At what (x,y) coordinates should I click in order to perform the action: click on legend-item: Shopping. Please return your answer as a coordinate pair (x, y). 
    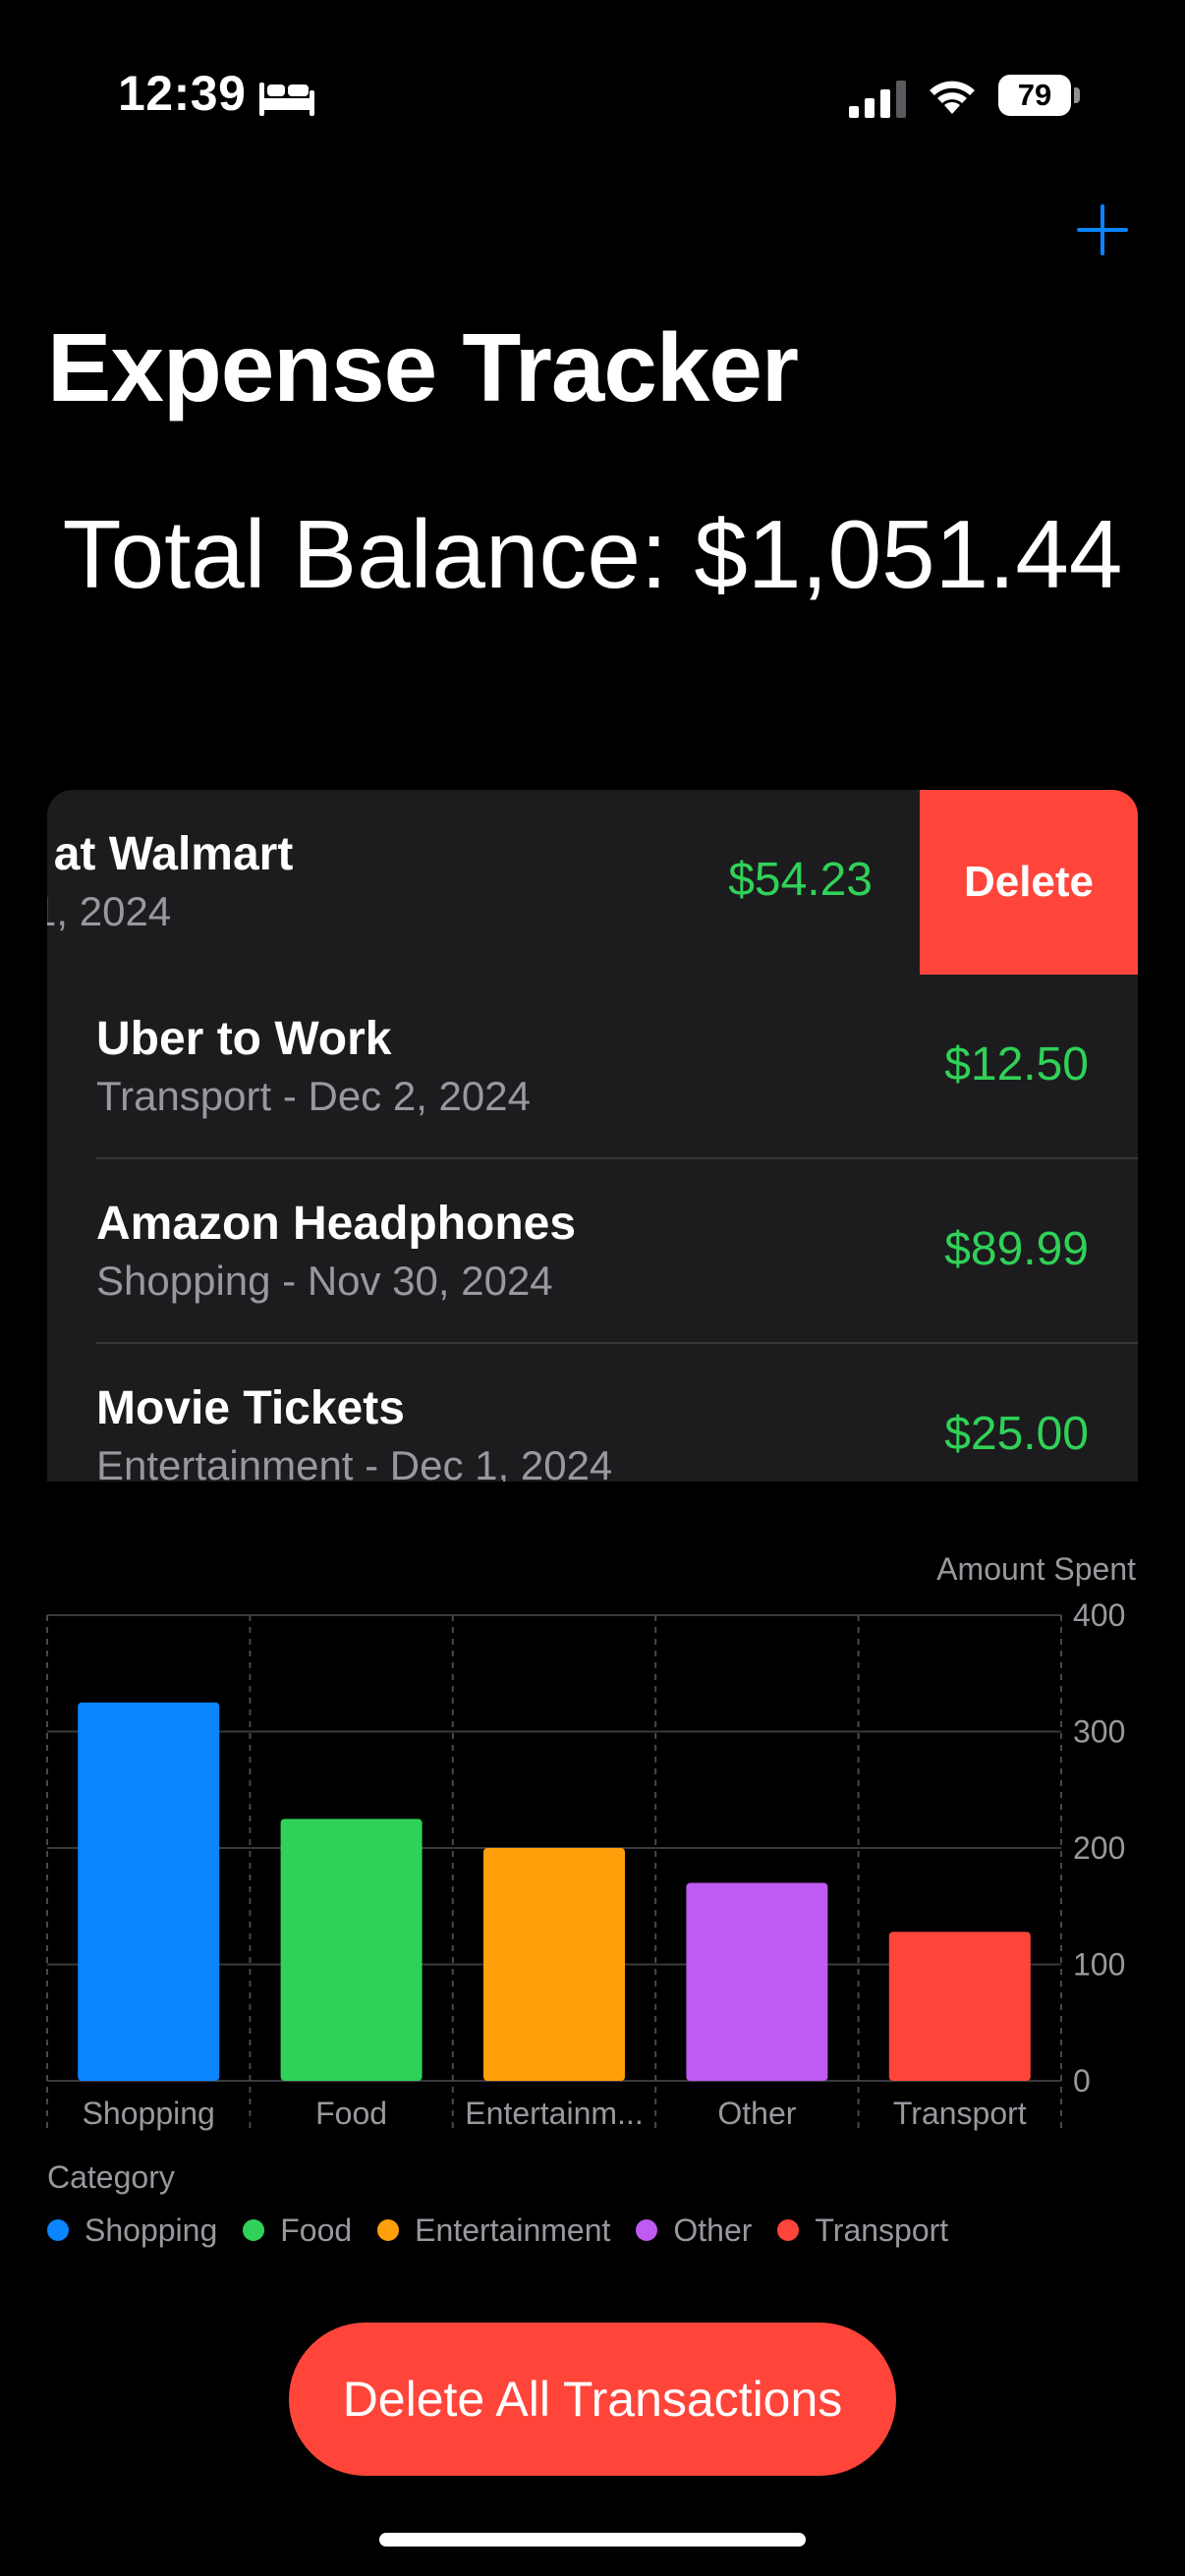
    Looking at the image, I should click on (132, 2230).